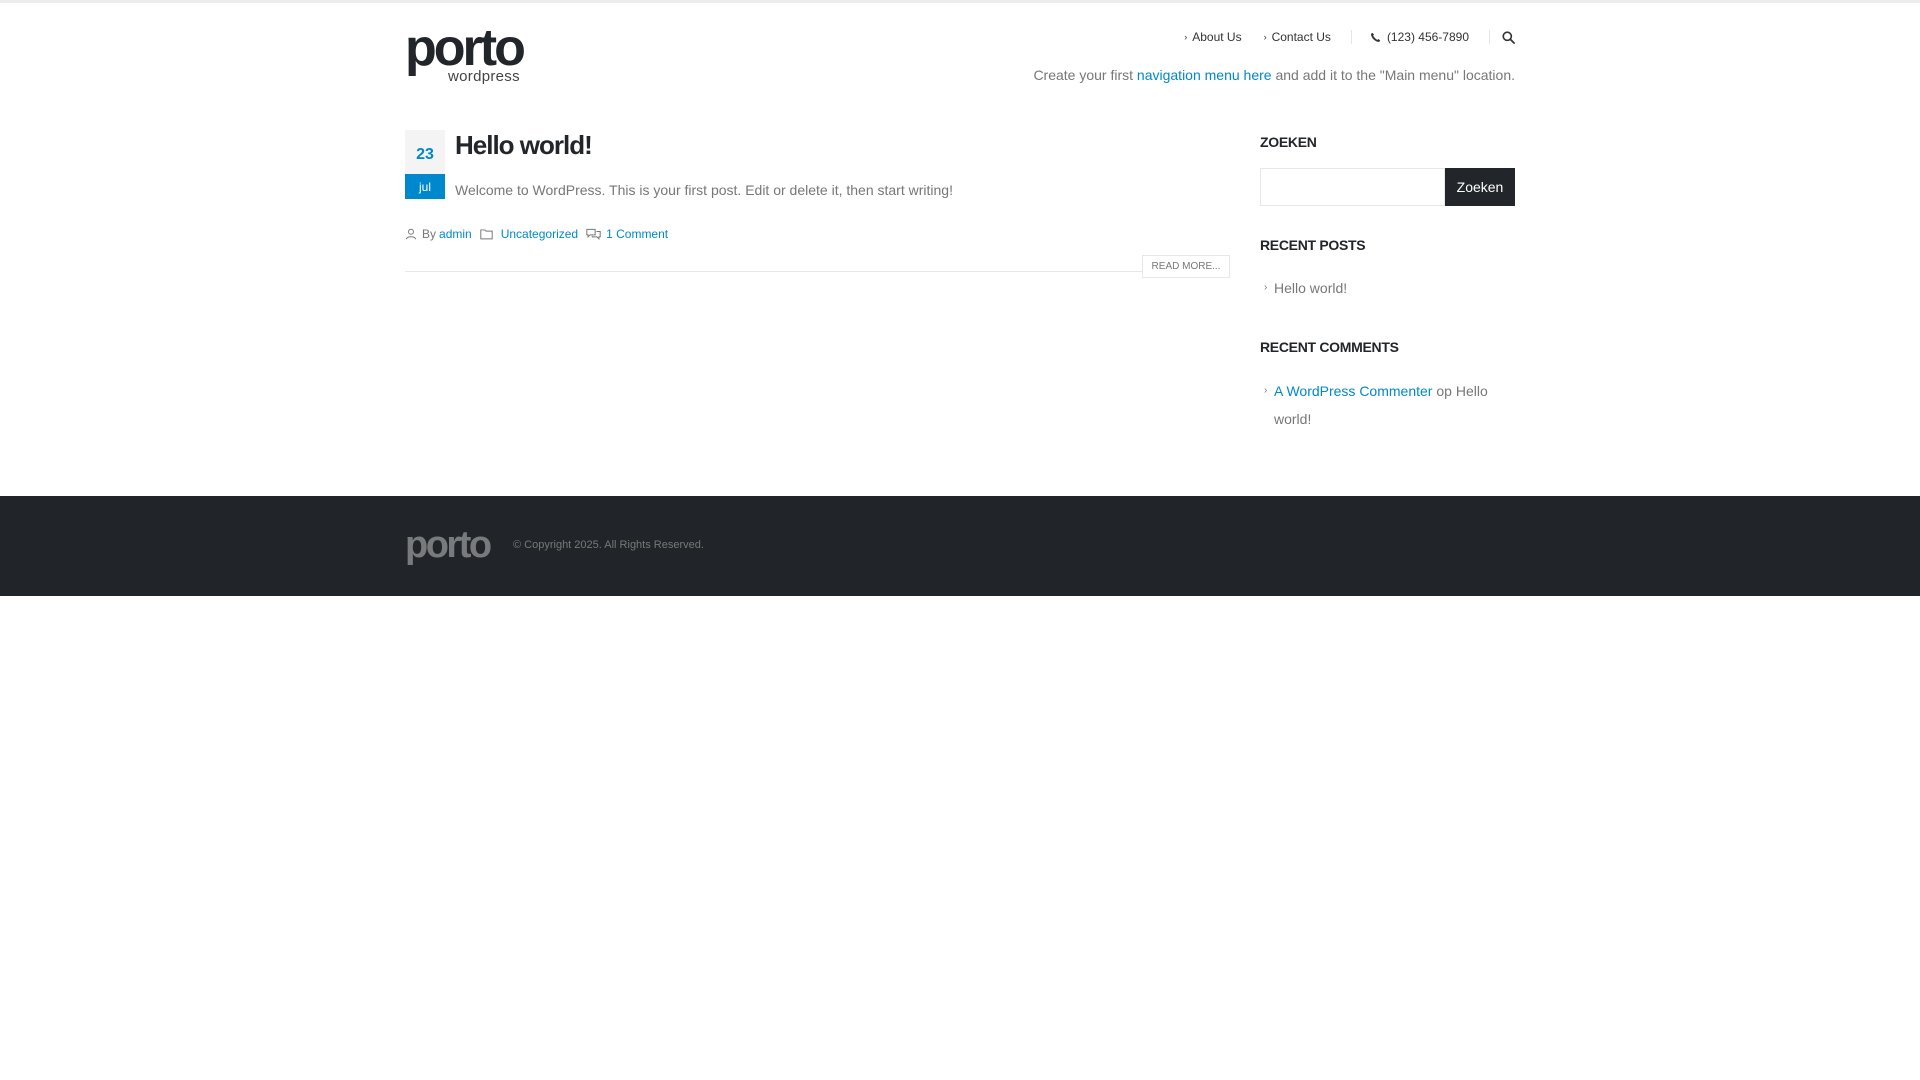 The height and width of the screenshot is (1080, 1920). I want to click on recent-comment-item: › A WordPress Commenter op Hello world!, so click(1389, 405).